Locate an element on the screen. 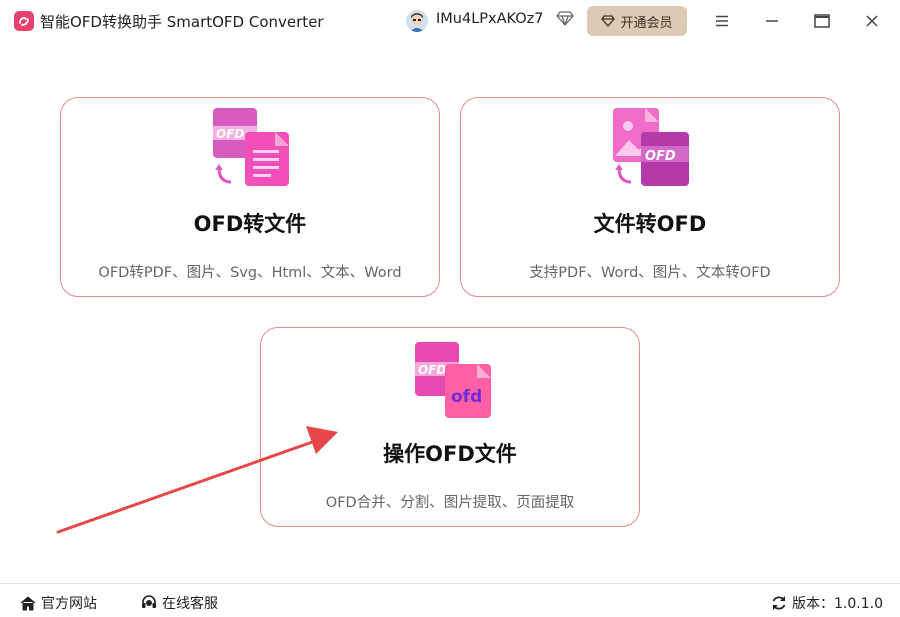  close-button is located at coordinates (872, 21).